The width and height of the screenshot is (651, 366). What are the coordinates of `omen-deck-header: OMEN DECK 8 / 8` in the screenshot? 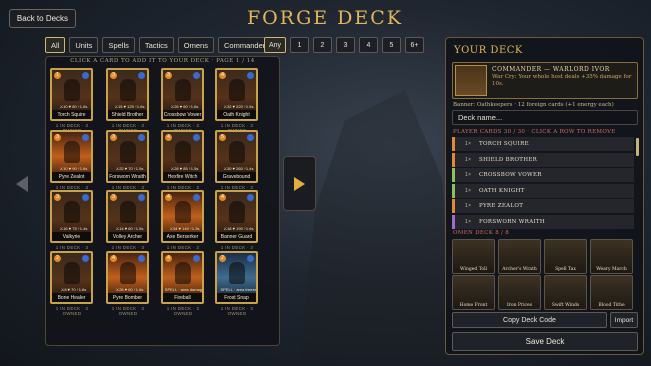 It's located at (481, 233).